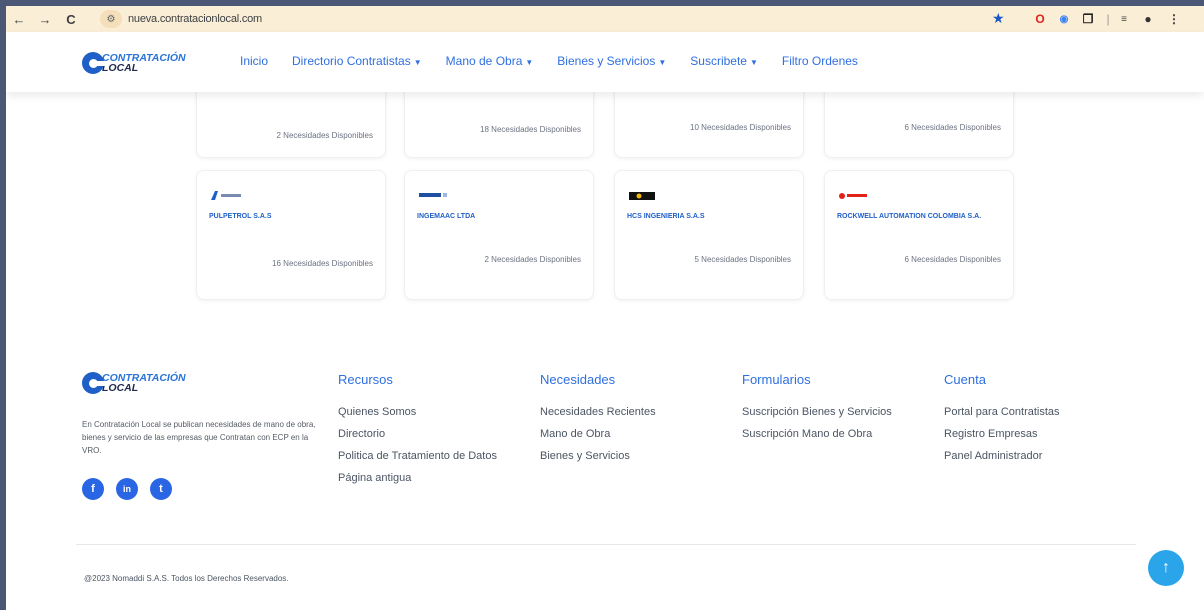 The height and width of the screenshot is (610, 1204). What do you see at coordinates (1174, 19) in the screenshot?
I see `menu-kebab-icon: ⋮` at bounding box center [1174, 19].